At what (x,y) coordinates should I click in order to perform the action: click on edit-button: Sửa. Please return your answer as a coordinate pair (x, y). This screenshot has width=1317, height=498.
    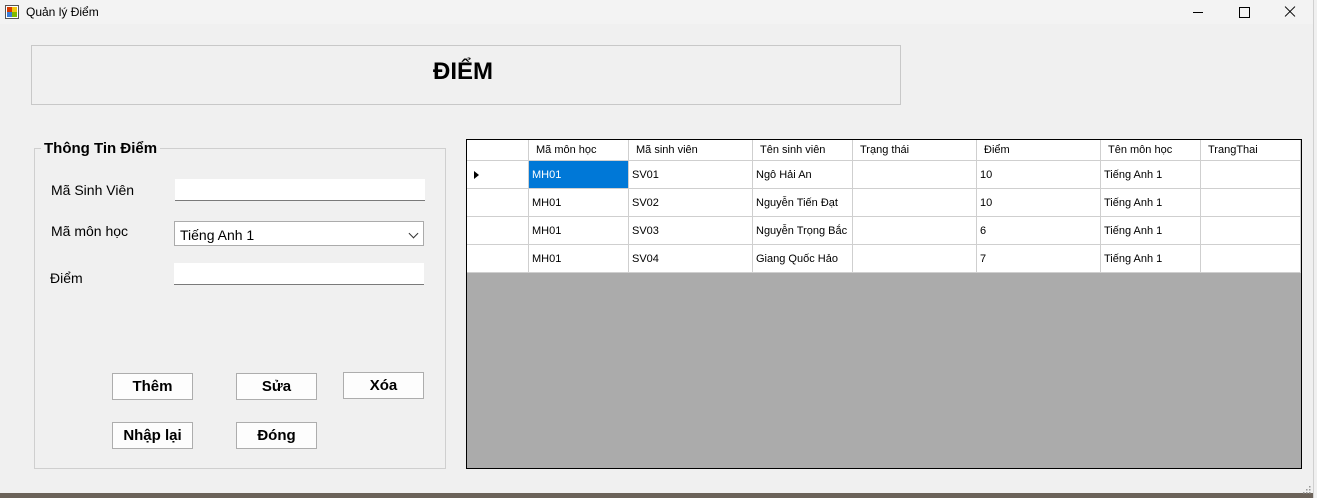
    Looking at the image, I should click on (276, 386).